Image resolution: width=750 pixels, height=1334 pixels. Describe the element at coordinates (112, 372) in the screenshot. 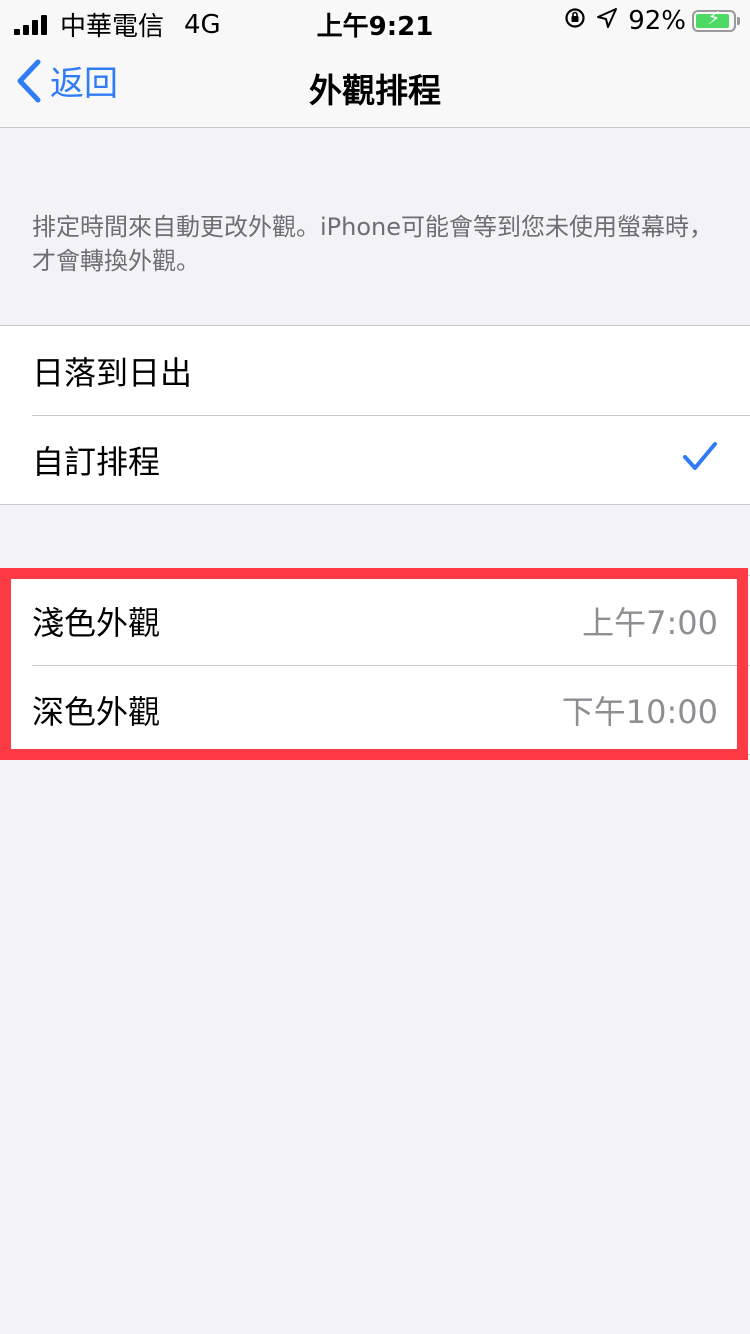

I see `option-label: 日落到日出` at that location.